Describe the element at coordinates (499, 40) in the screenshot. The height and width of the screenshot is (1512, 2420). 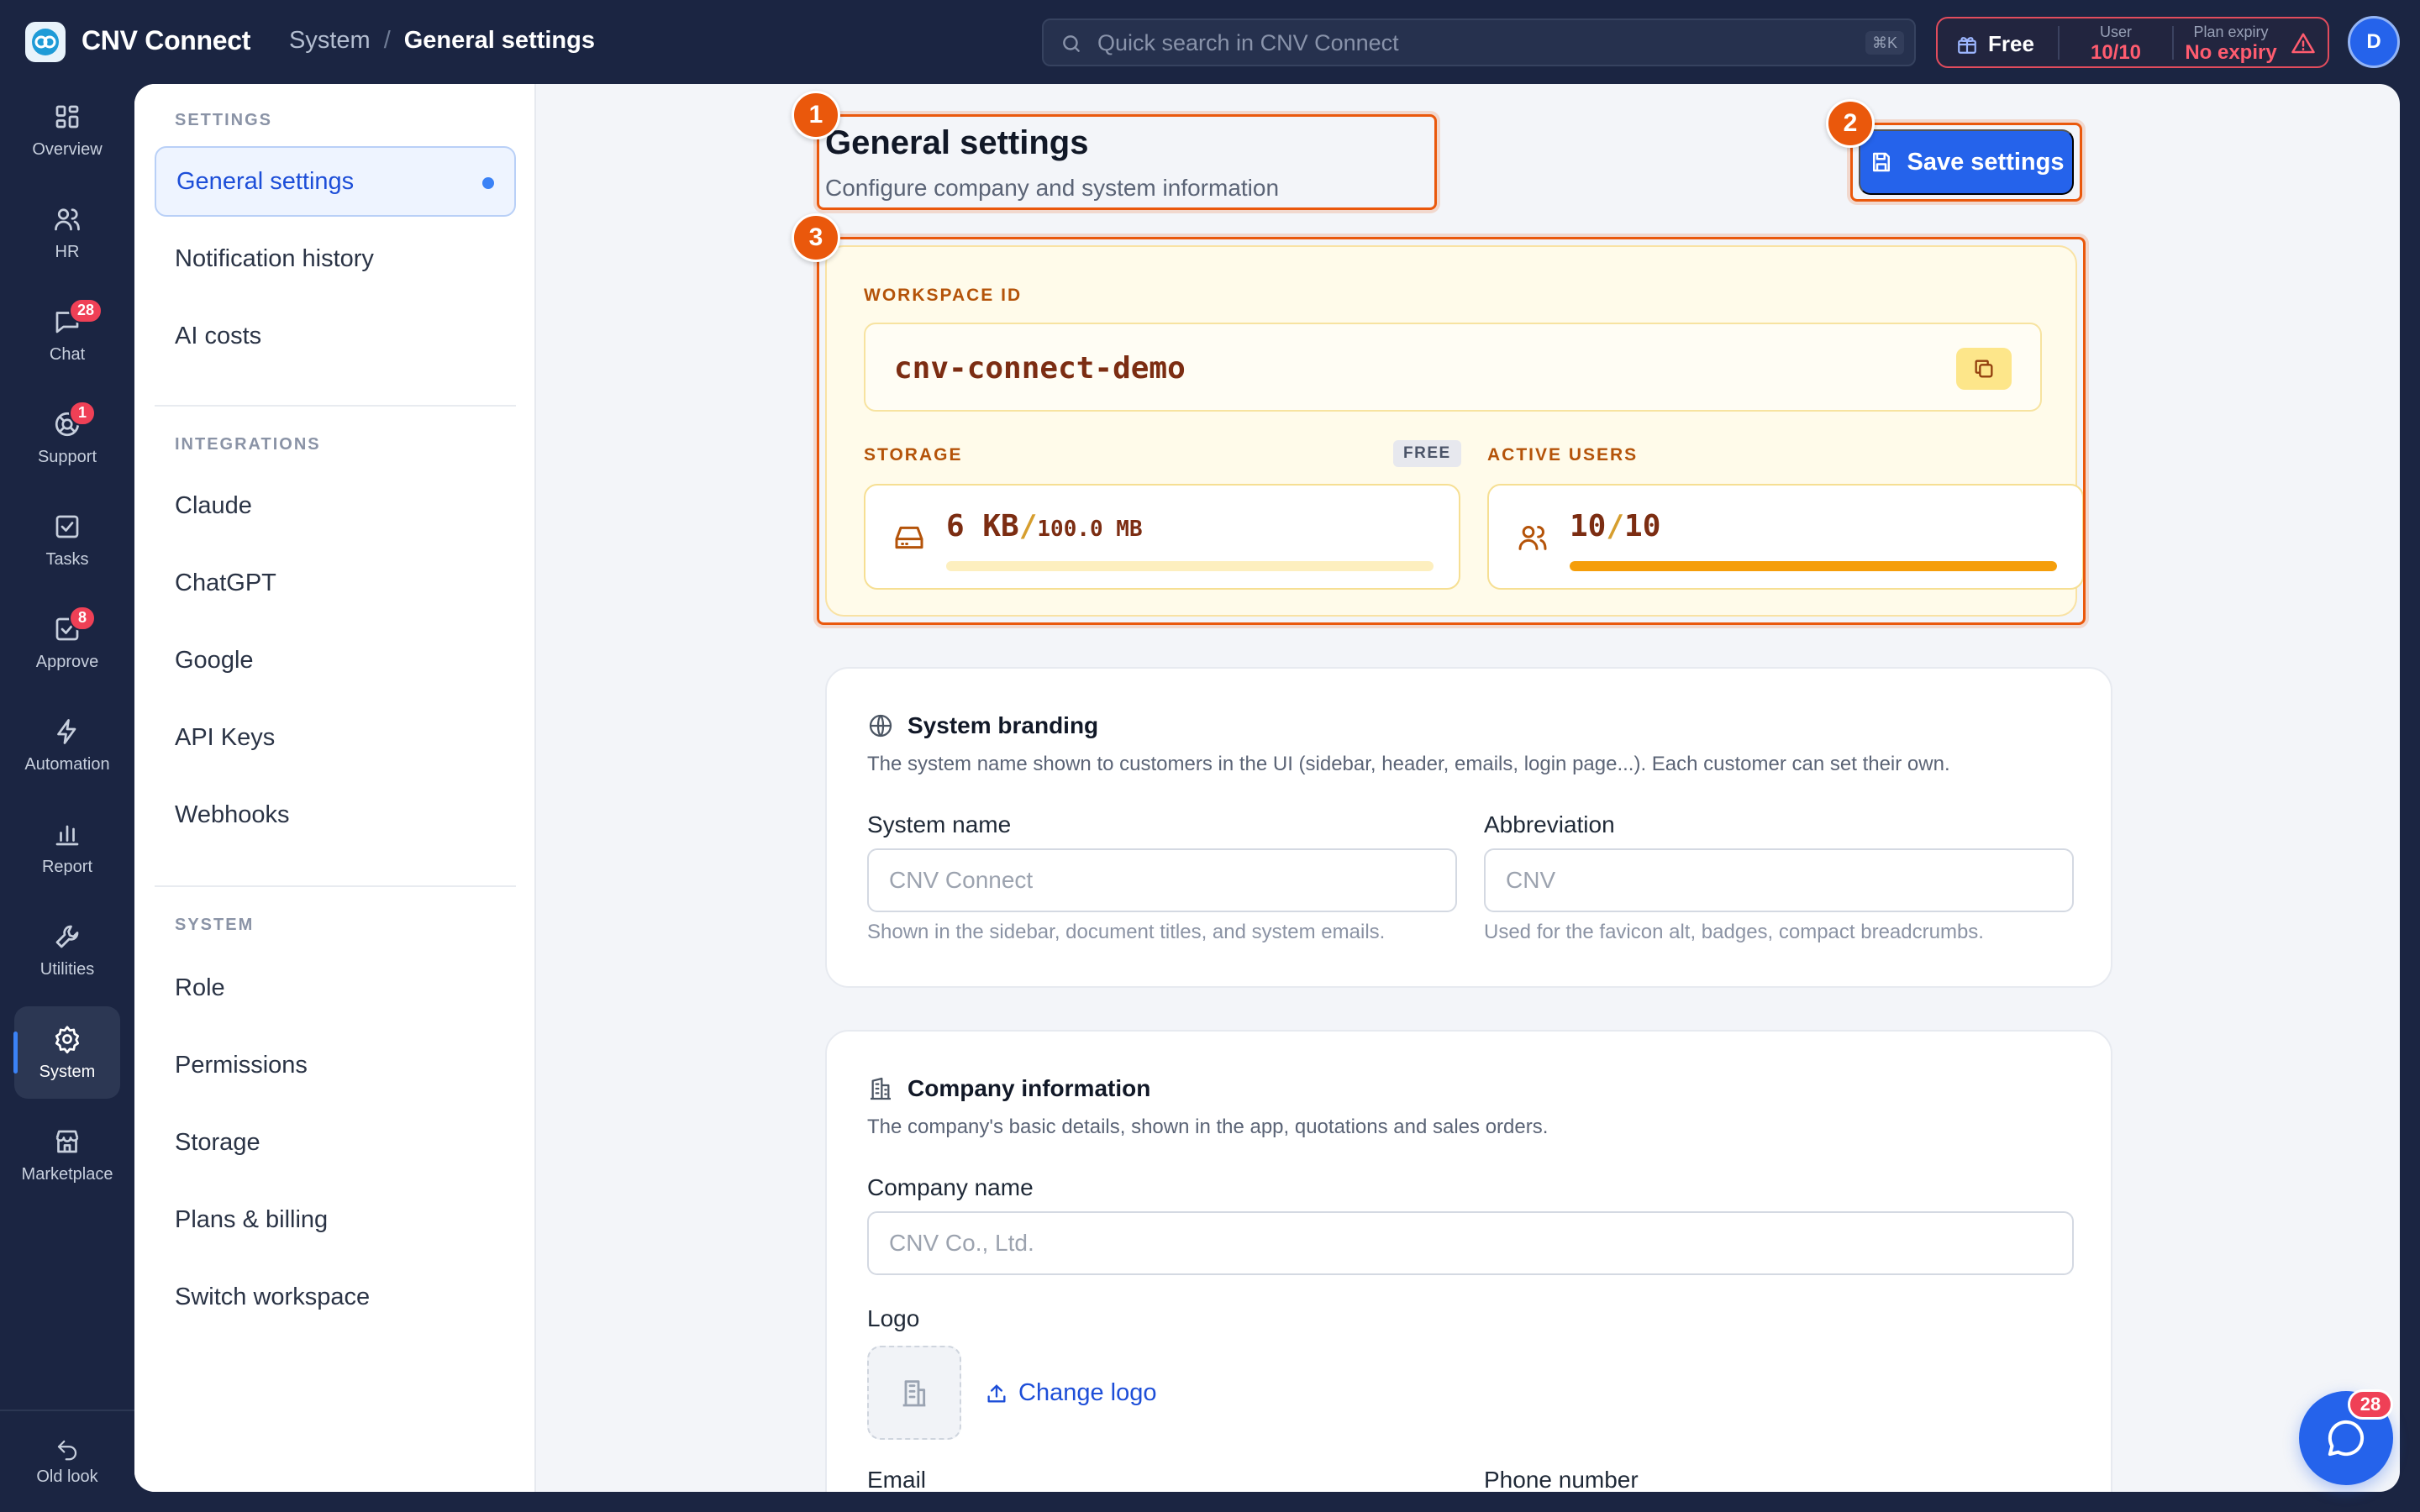
I see `breadcrumb-current: General settings` at that location.